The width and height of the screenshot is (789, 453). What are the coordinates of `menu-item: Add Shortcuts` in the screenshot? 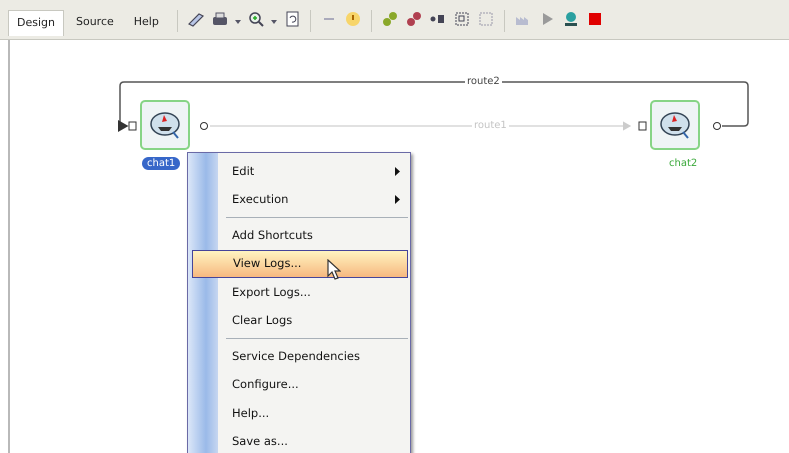 It's located at (300, 235).